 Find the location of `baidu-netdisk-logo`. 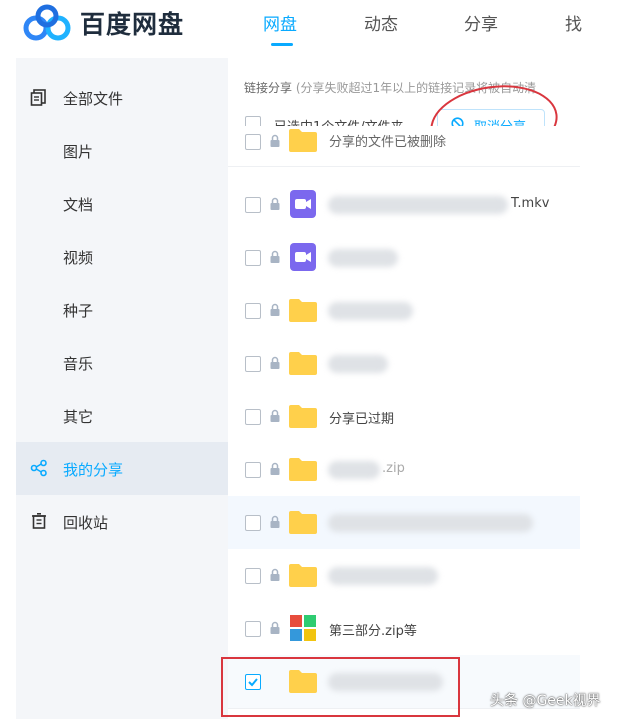

baidu-netdisk-logo is located at coordinates (47, 23).